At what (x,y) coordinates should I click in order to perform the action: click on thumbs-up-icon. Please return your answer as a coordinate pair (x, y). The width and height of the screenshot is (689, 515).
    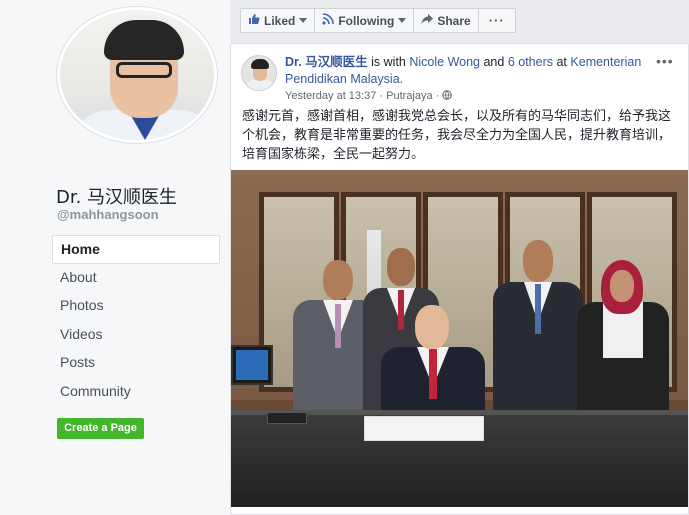
    Looking at the image, I should click on (254, 20).